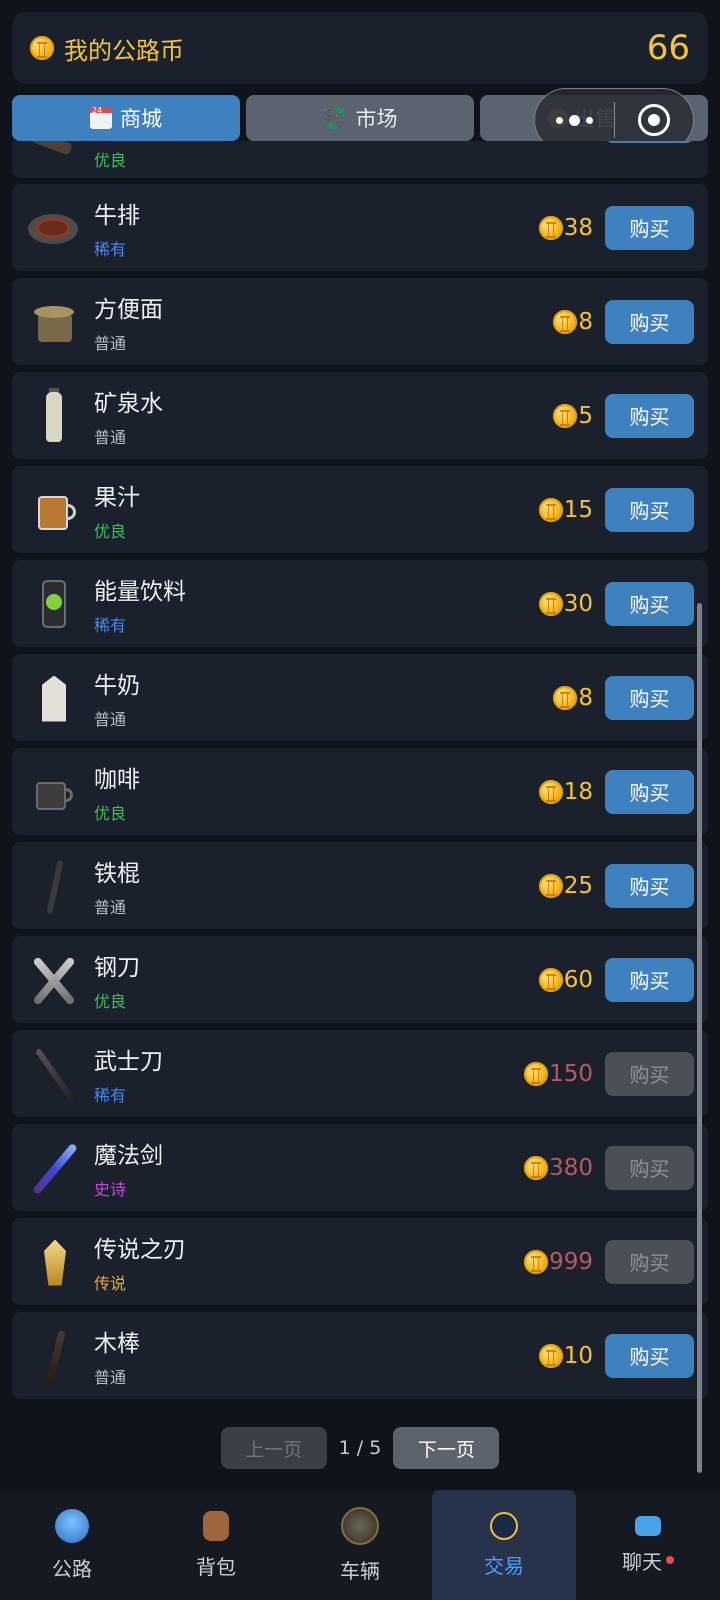 This screenshot has height=1600, width=720. I want to click on item-price: 8, so click(573, 698).